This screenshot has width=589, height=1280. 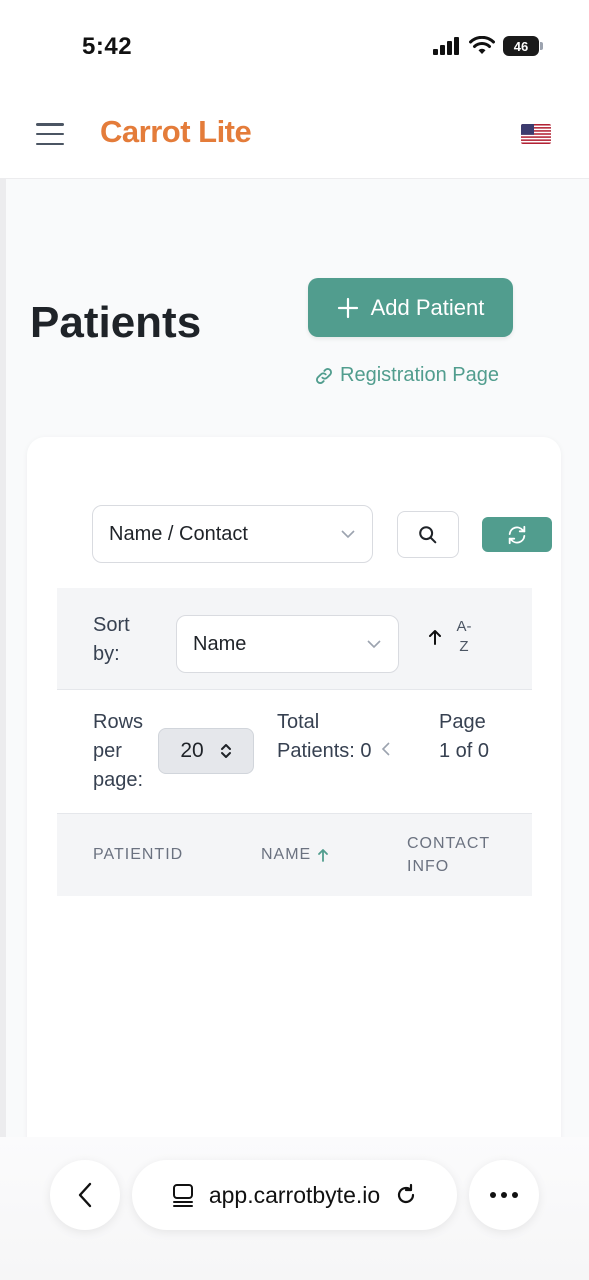 I want to click on browser-more-button, so click(x=504, y=1195).